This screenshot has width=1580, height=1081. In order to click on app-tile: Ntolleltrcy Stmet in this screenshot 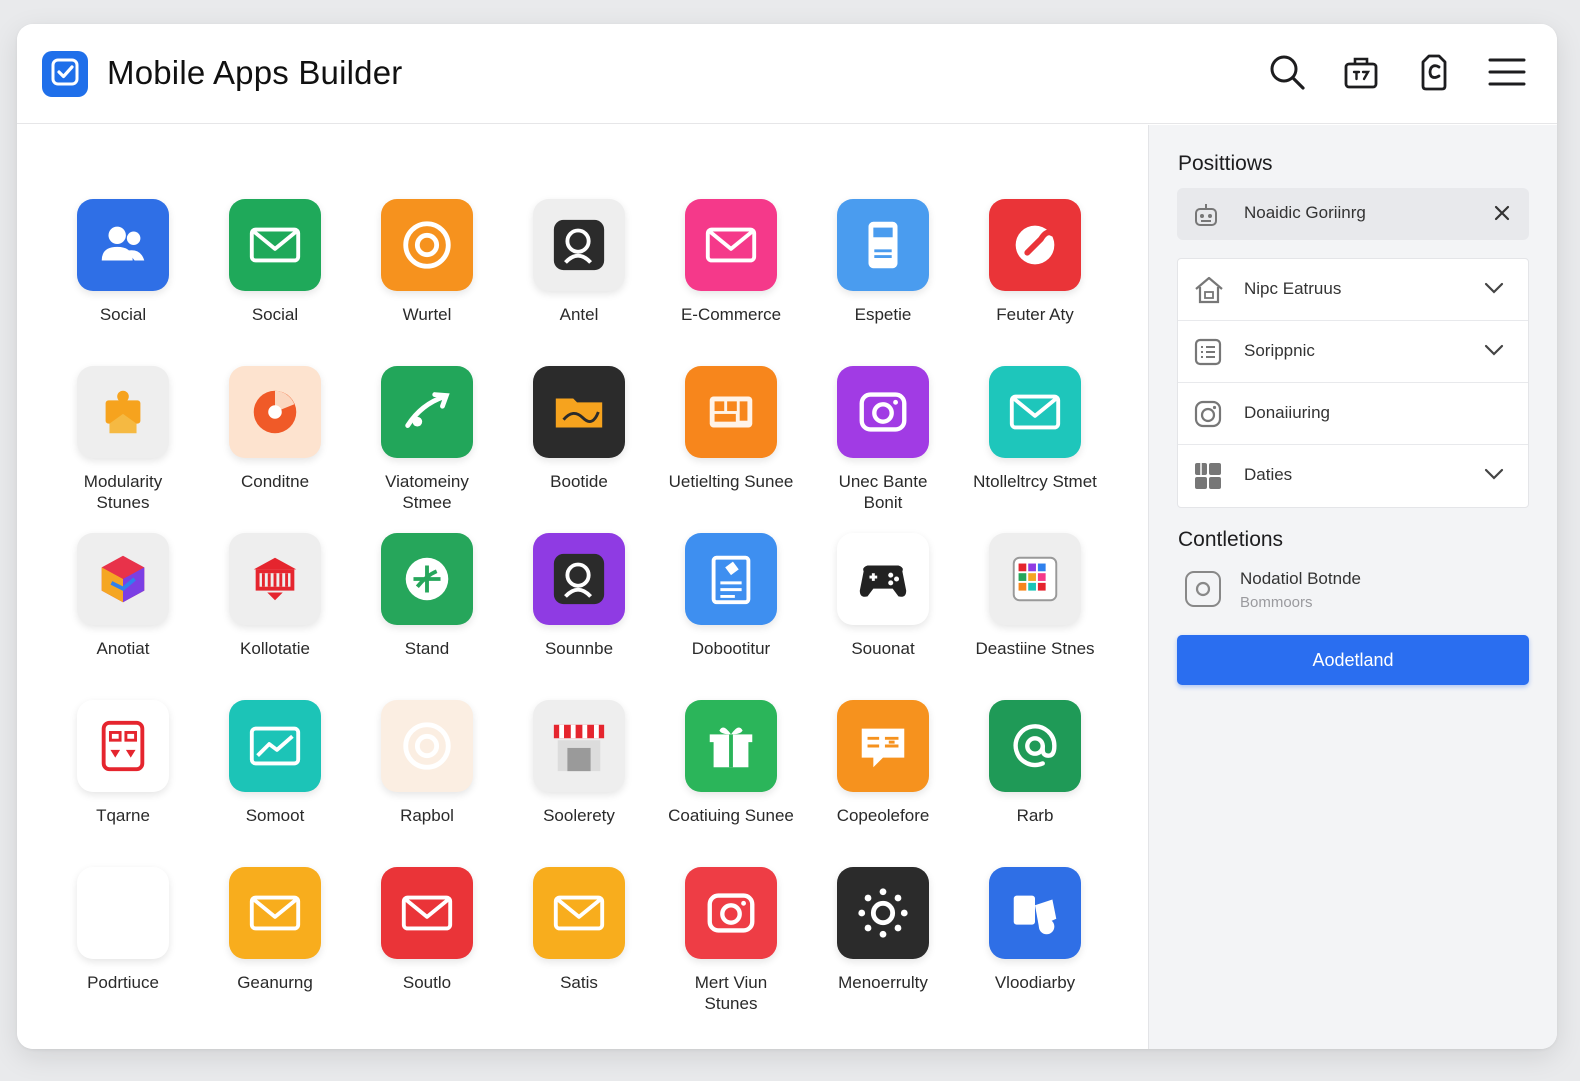, I will do `click(1035, 449)`.